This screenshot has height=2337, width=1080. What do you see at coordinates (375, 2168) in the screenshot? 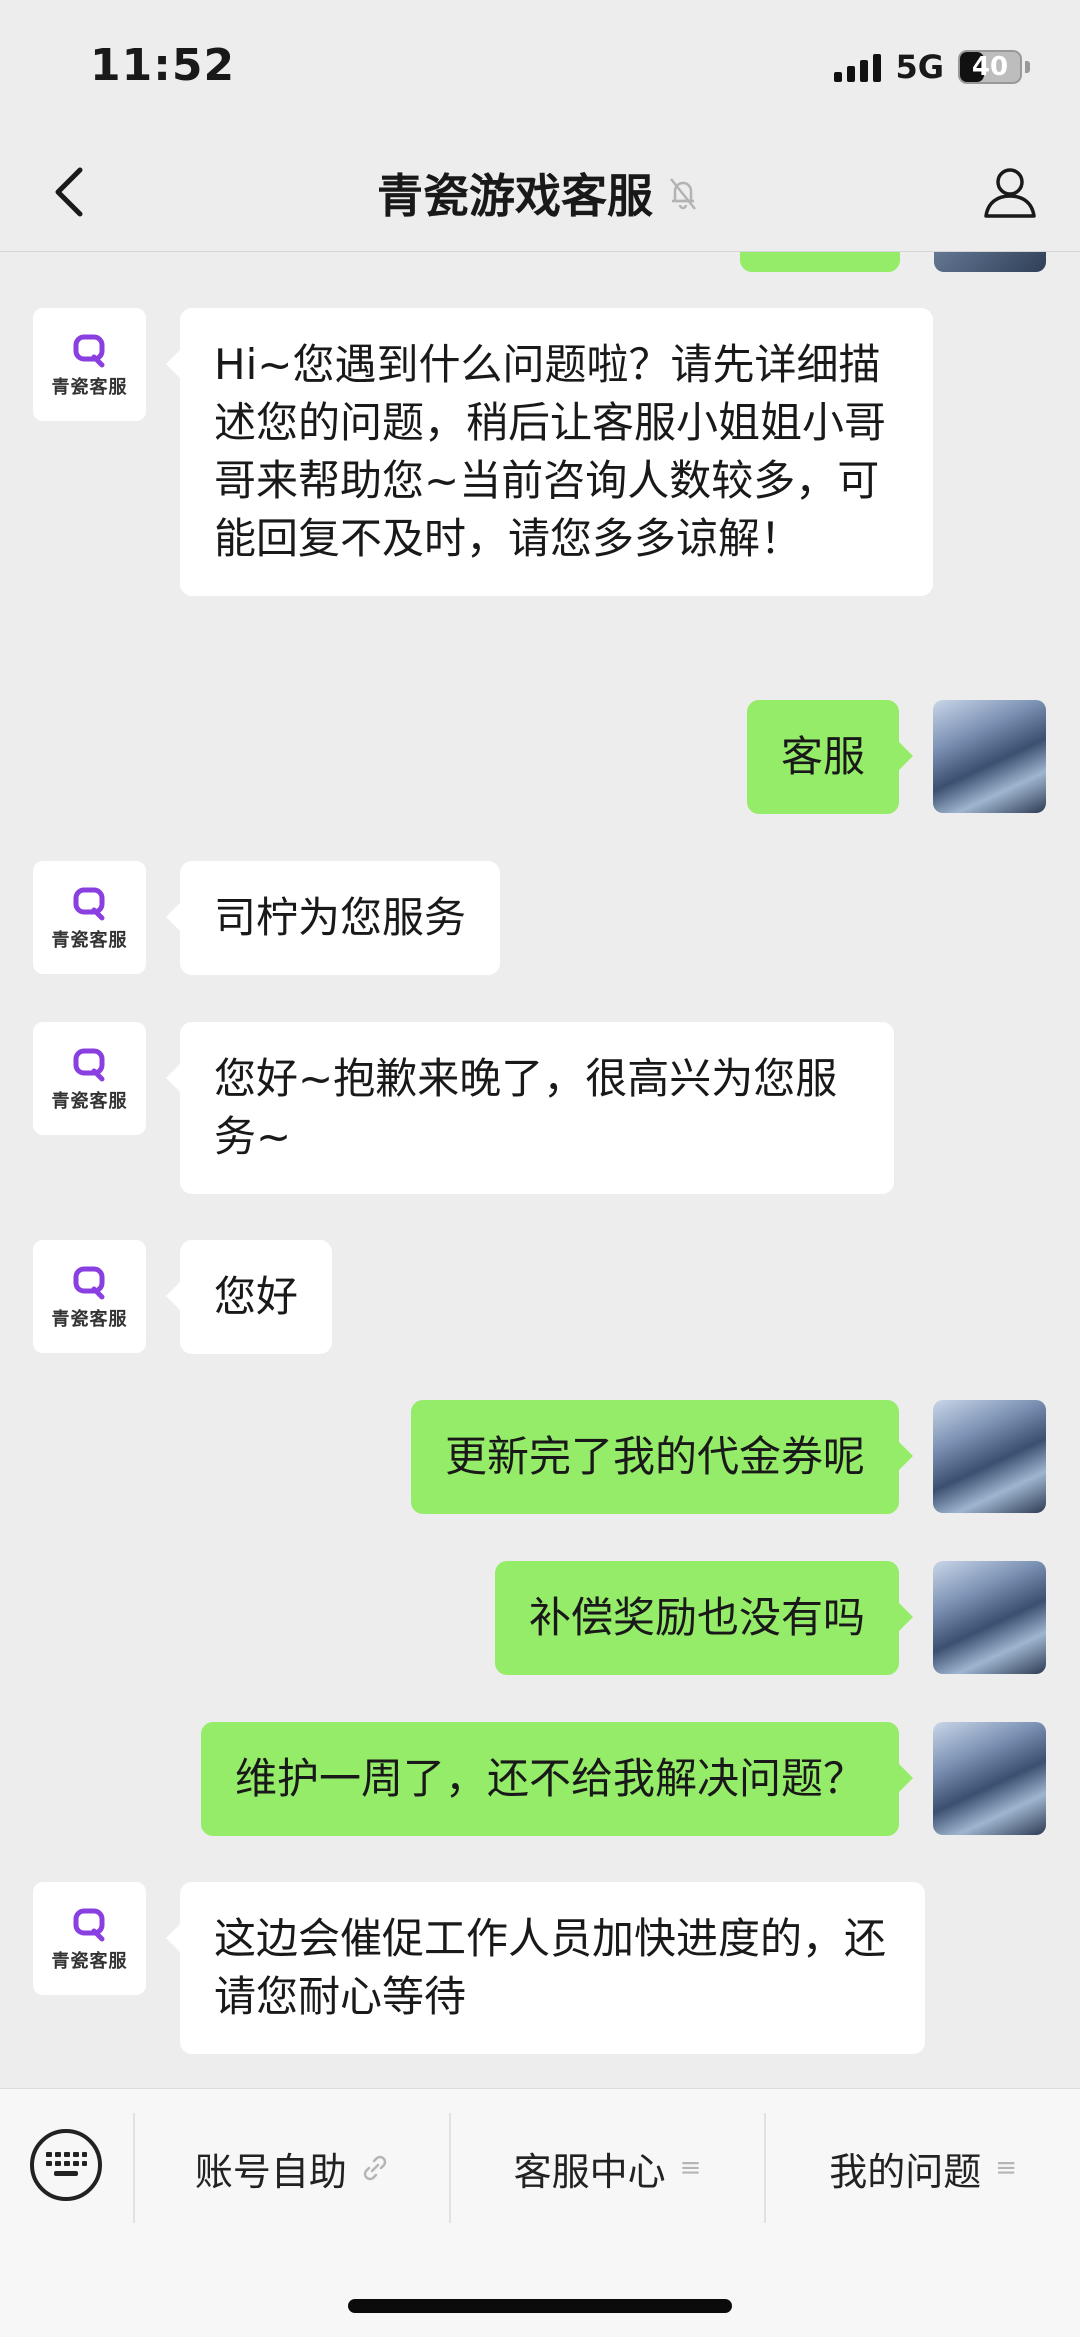
I see `link-icon` at bounding box center [375, 2168].